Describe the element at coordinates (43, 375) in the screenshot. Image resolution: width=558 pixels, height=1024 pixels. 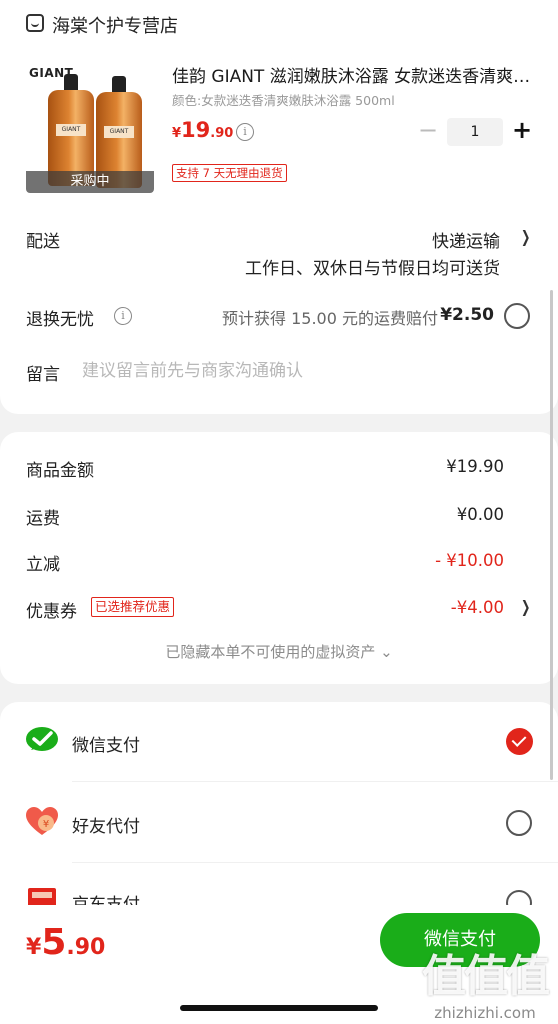
I see `message-label: 留言` at that location.